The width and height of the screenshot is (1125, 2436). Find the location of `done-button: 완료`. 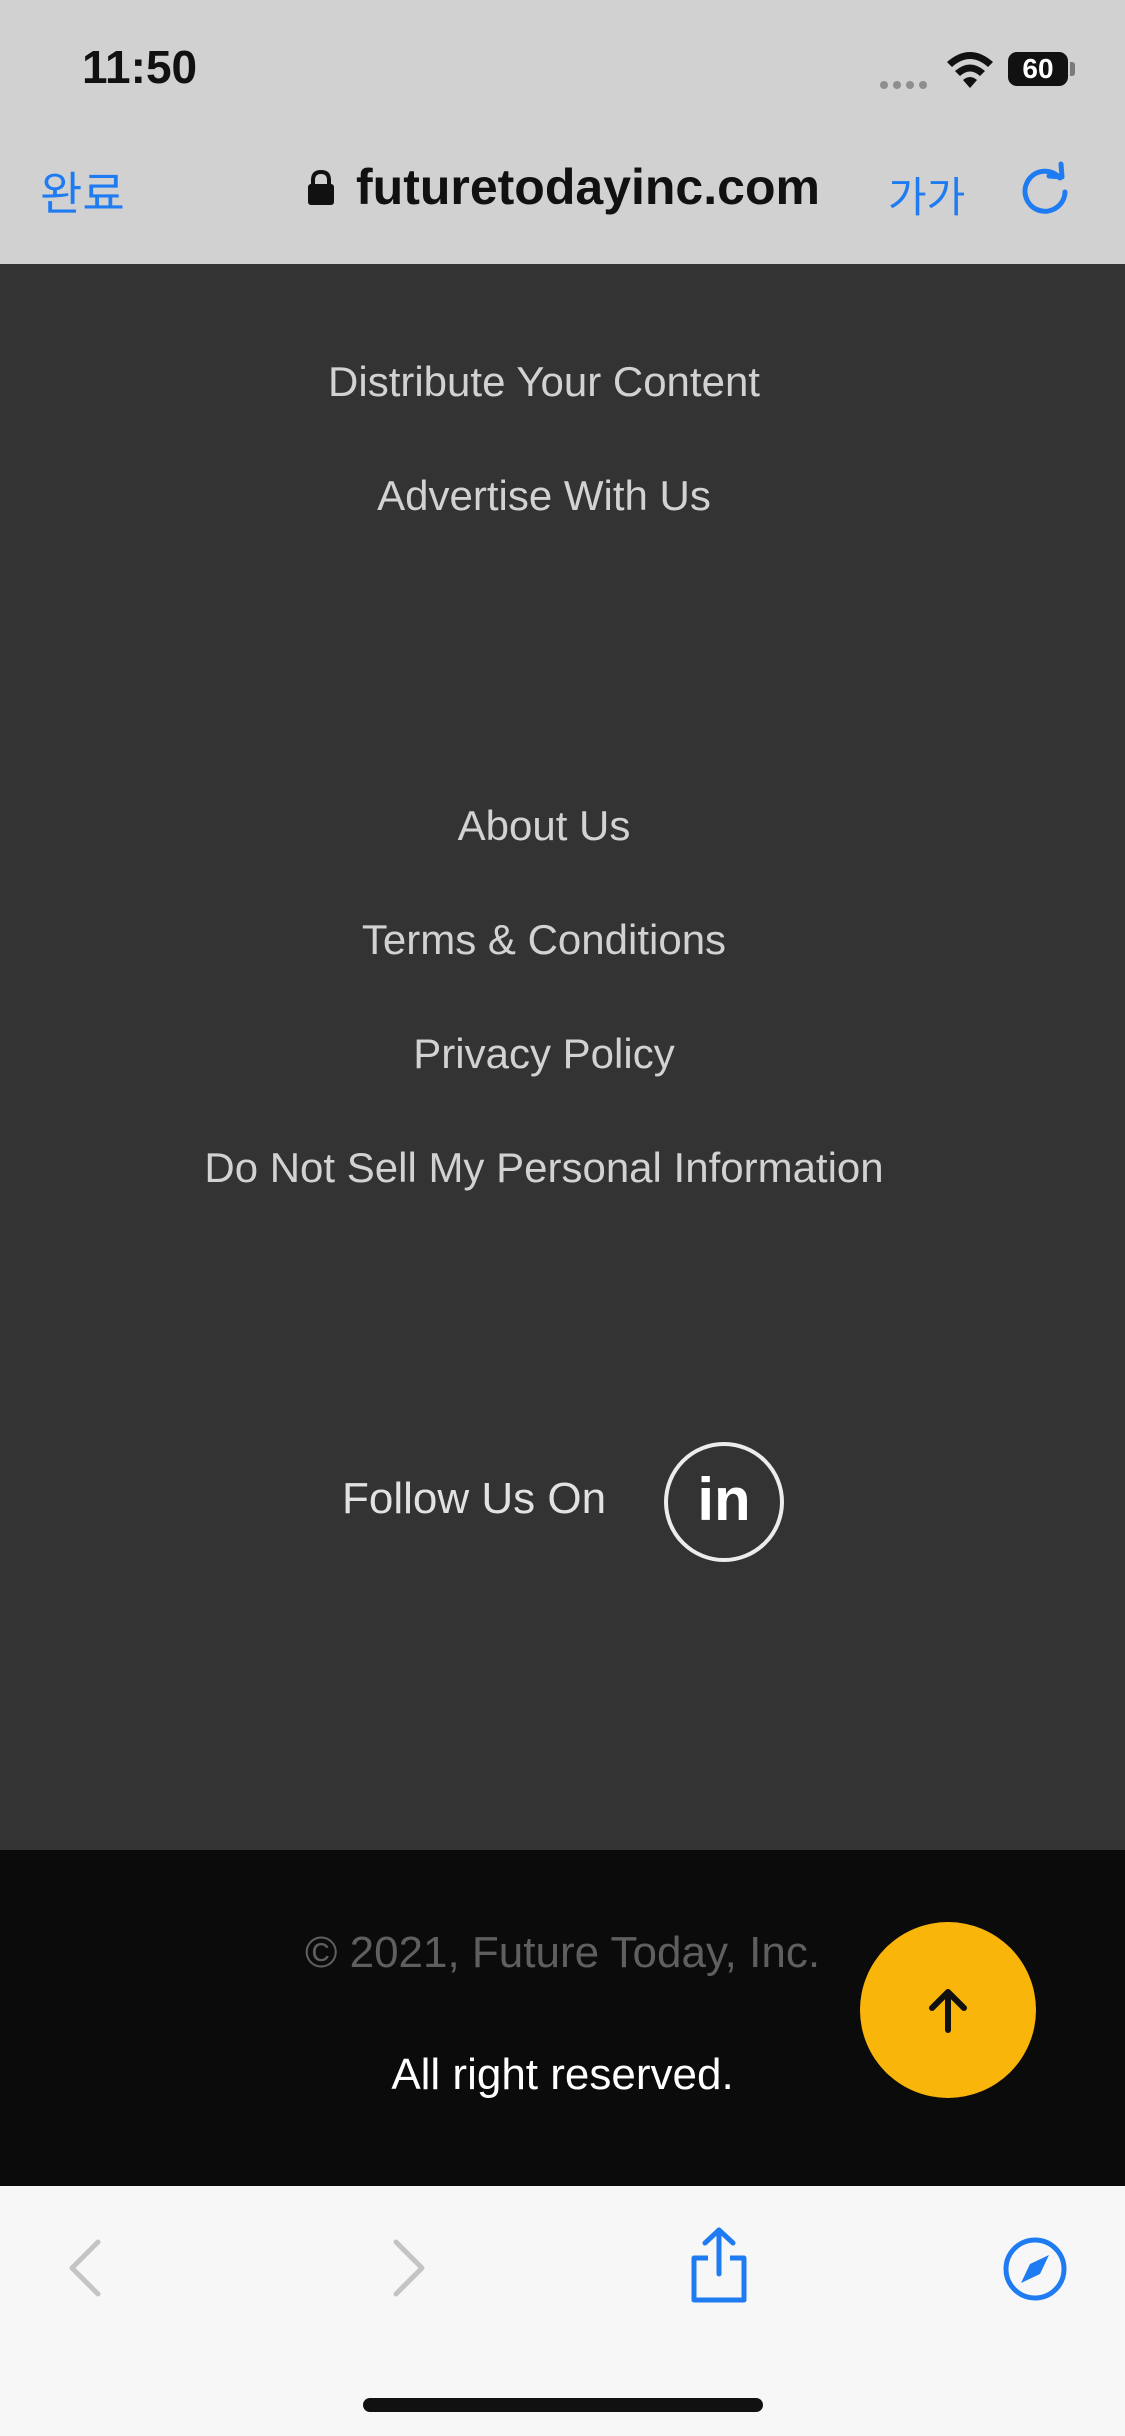

done-button: 완료 is located at coordinates (82, 191).